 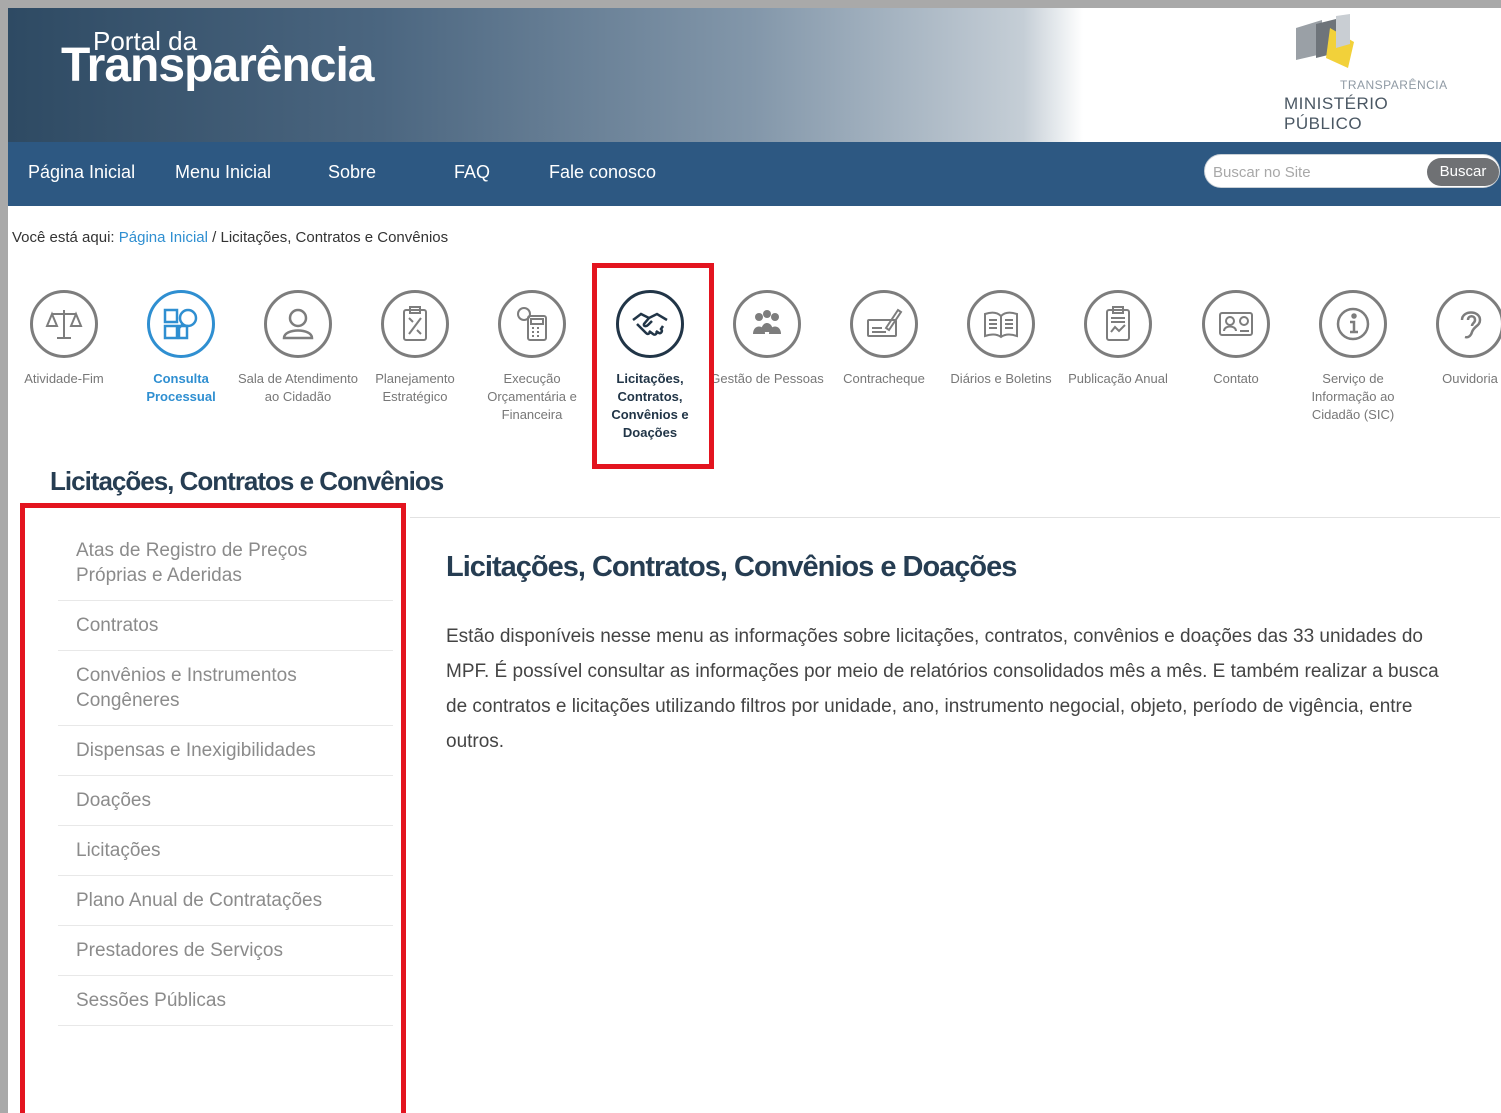 What do you see at coordinates (472, 172) in the screenshot?
I see `nav-item-faq: FAQ` at bounding box center [472, 172].